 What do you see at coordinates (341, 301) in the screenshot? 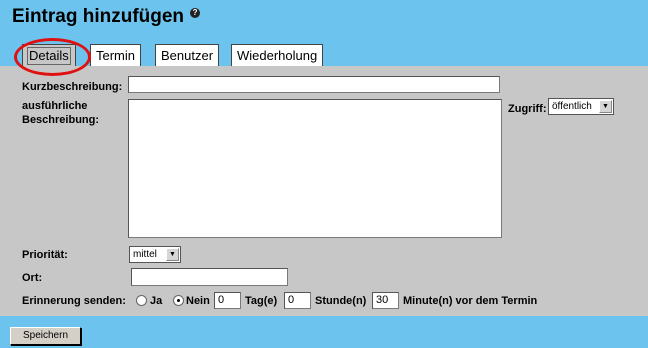
I see `reminder-hours-label: Stunde(n)` at bounding box center [341, 301].